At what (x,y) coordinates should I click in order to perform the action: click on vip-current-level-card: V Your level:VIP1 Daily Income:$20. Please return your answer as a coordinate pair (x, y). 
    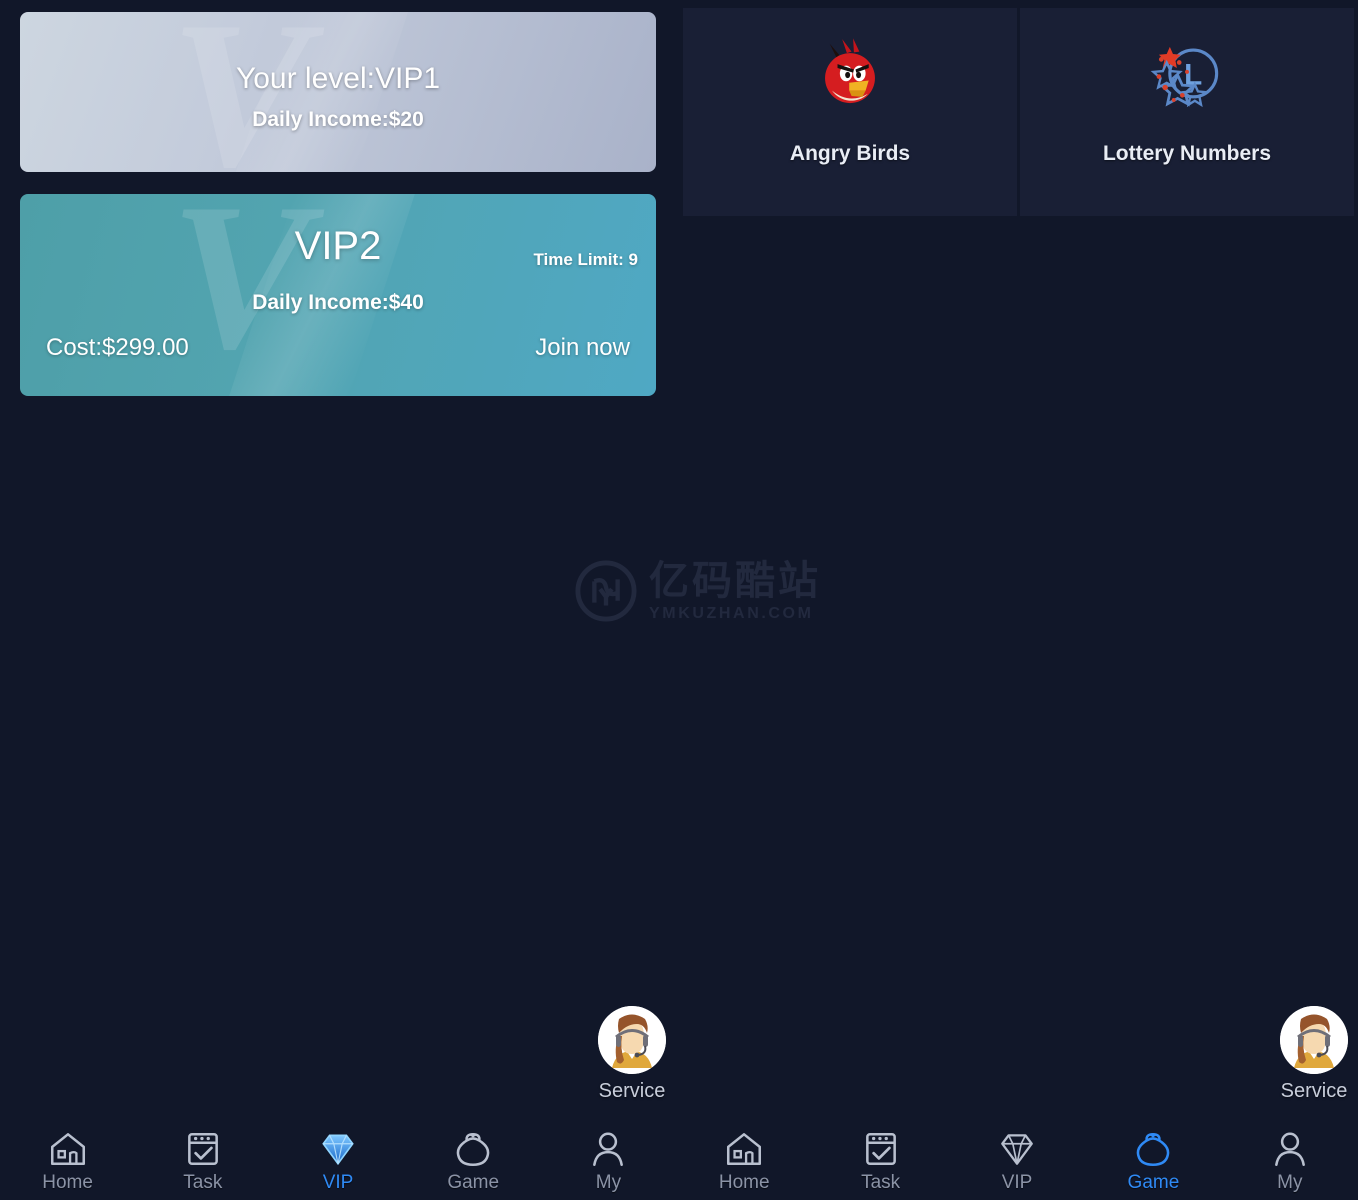
    Looking at the image, I should click on (338, 92).